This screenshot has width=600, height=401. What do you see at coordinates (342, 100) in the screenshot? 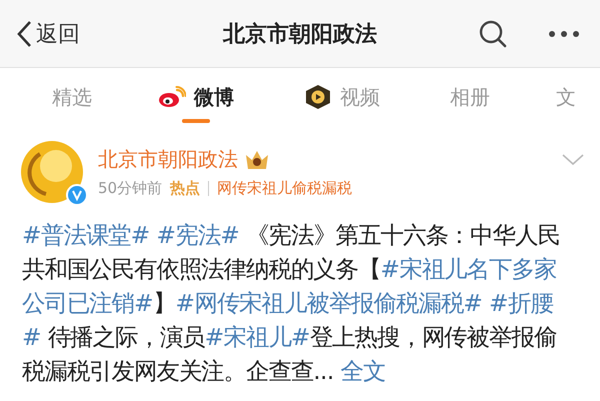
I see `profile-tab: 视频` at bounding box center [342, 100].